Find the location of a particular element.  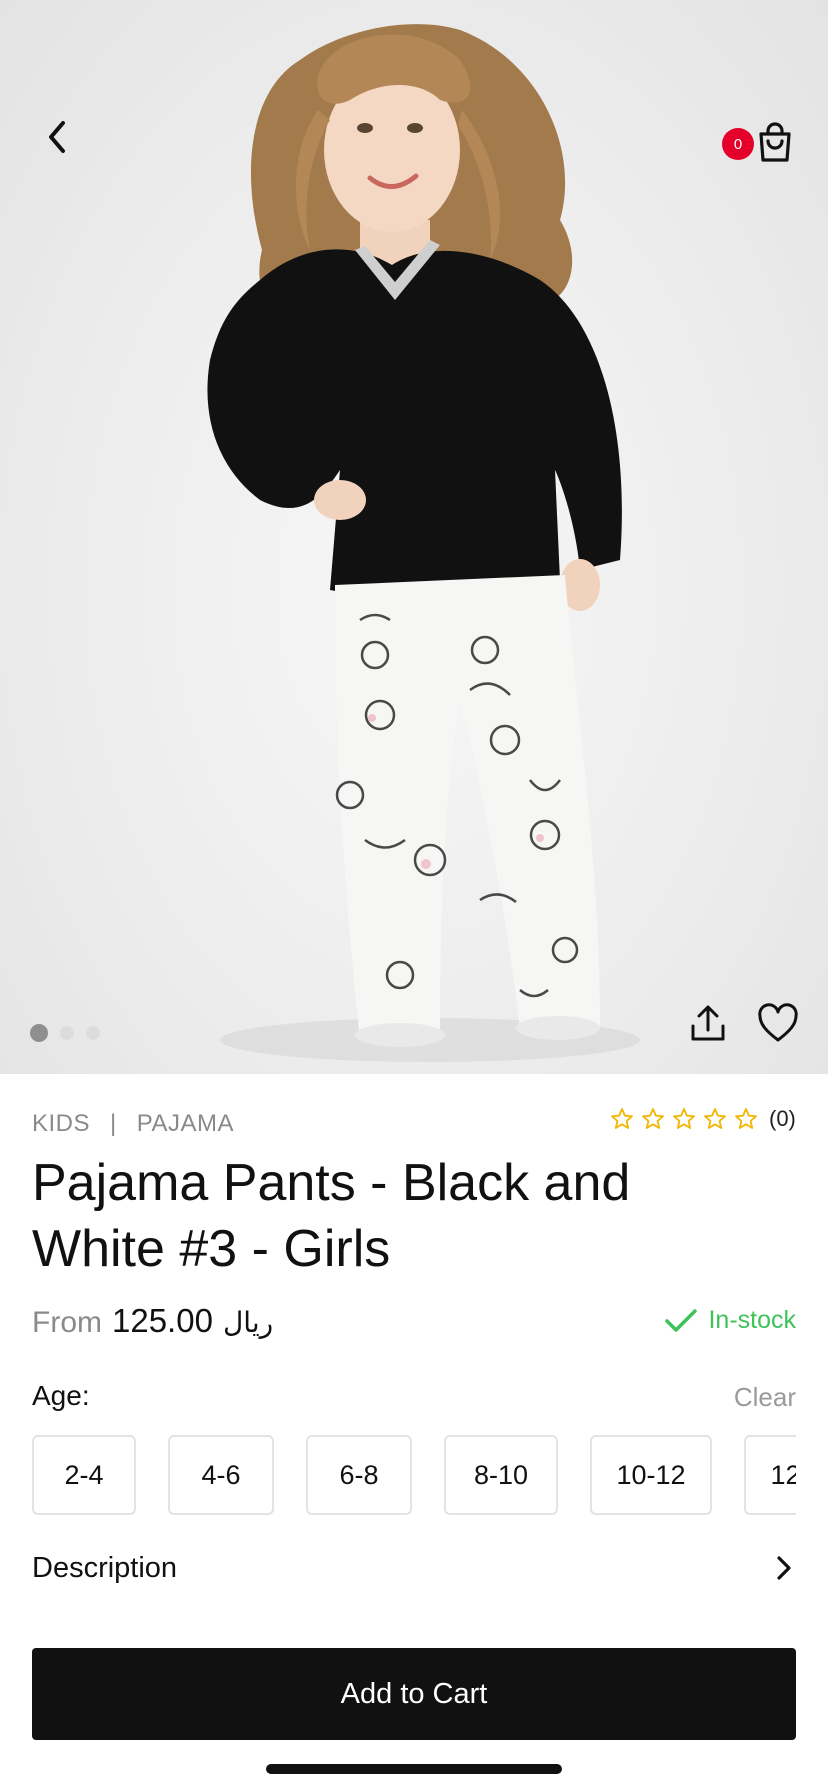

favorite-button is located at coordinates (778, 1024).